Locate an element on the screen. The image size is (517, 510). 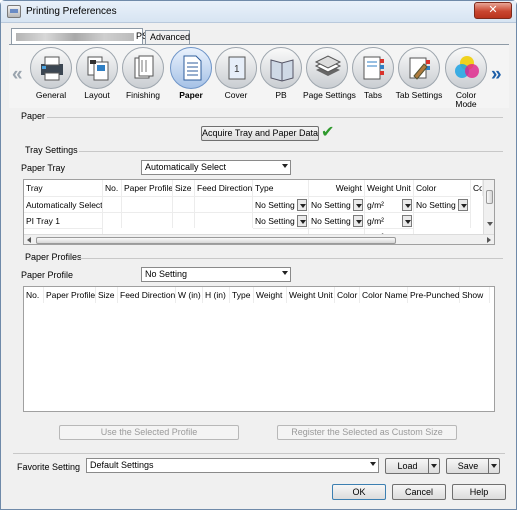
tabs-icon is located at coordinates (373, 68).